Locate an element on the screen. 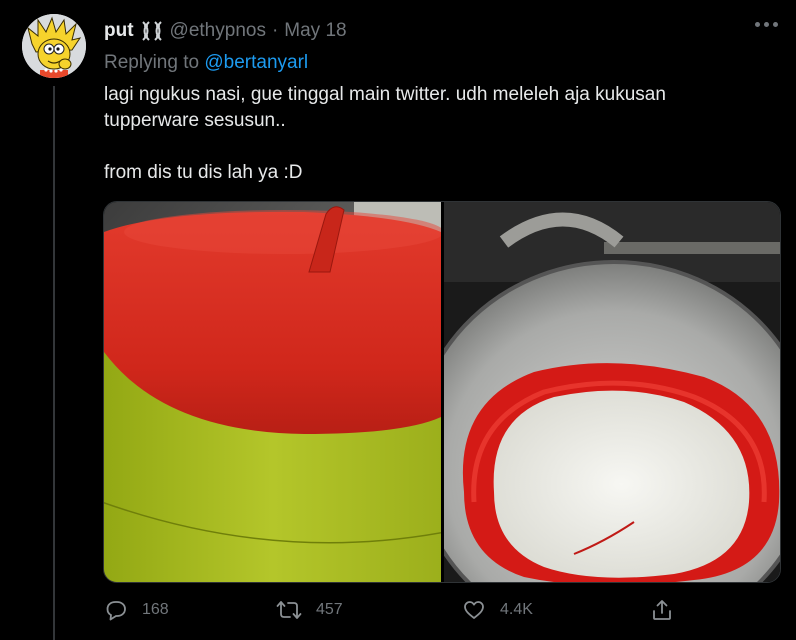 This screenshot has width=796, height=640. replying-to-user-link: @bertanyarl is located at coordinates (256, 62).